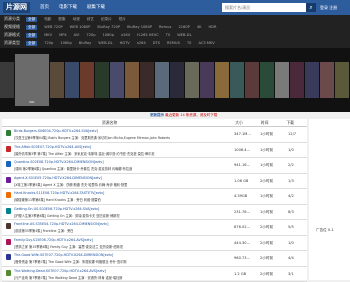 This screenshot has width=350, height=282. Describe the element at coordinates (311, 7) in the screenshot. I see `search-button: ⌕` at that location.